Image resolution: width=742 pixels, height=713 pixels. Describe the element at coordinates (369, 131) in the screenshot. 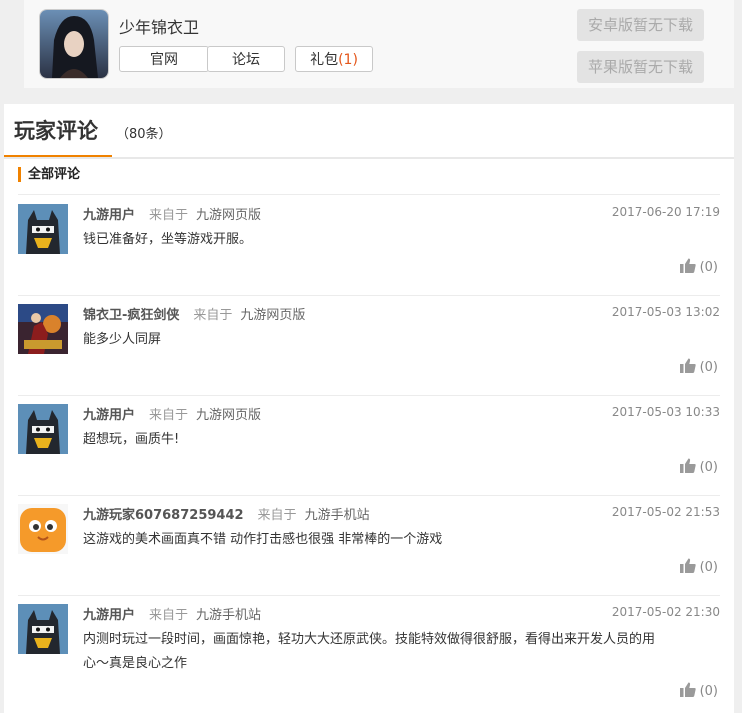

I see `comments-header: 玩家评论 （80条）` at that location.